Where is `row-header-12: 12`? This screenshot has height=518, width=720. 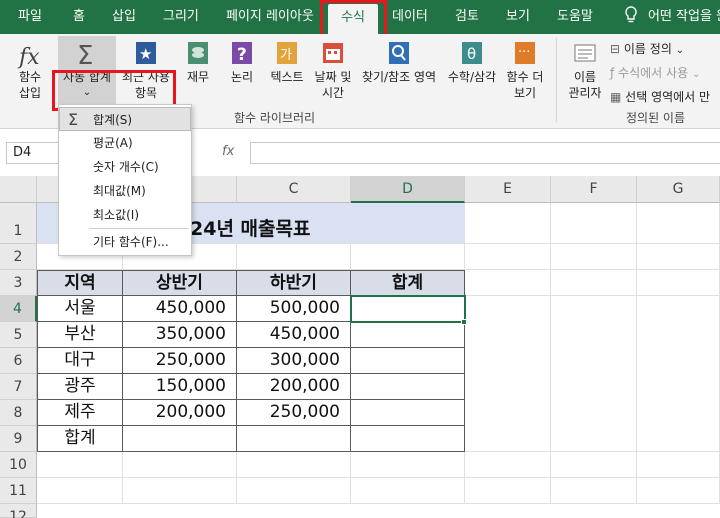
row-header-12: 12 is located at coordinates (18, 511).